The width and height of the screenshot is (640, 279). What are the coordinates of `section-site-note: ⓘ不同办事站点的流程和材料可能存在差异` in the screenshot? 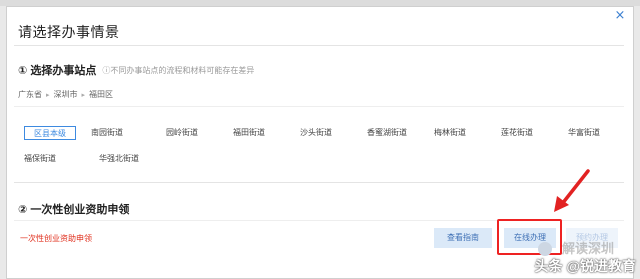 It's located at (178, 70).